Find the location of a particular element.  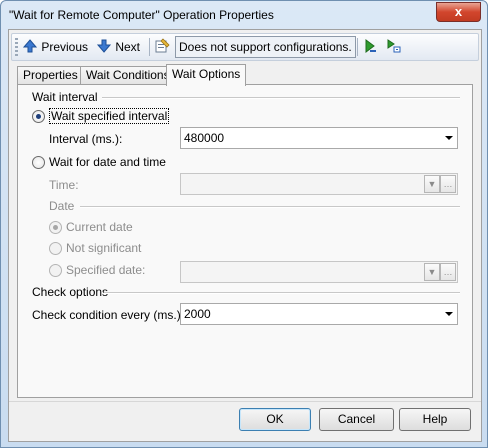

radio-wait-date-time: Wait for date and time is located at coordinates (99, 162).